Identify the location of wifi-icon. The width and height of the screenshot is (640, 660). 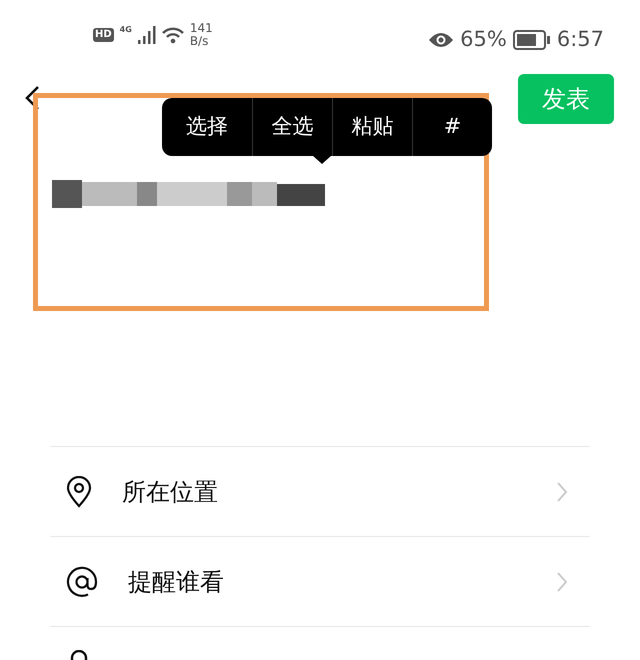
(173, 35).